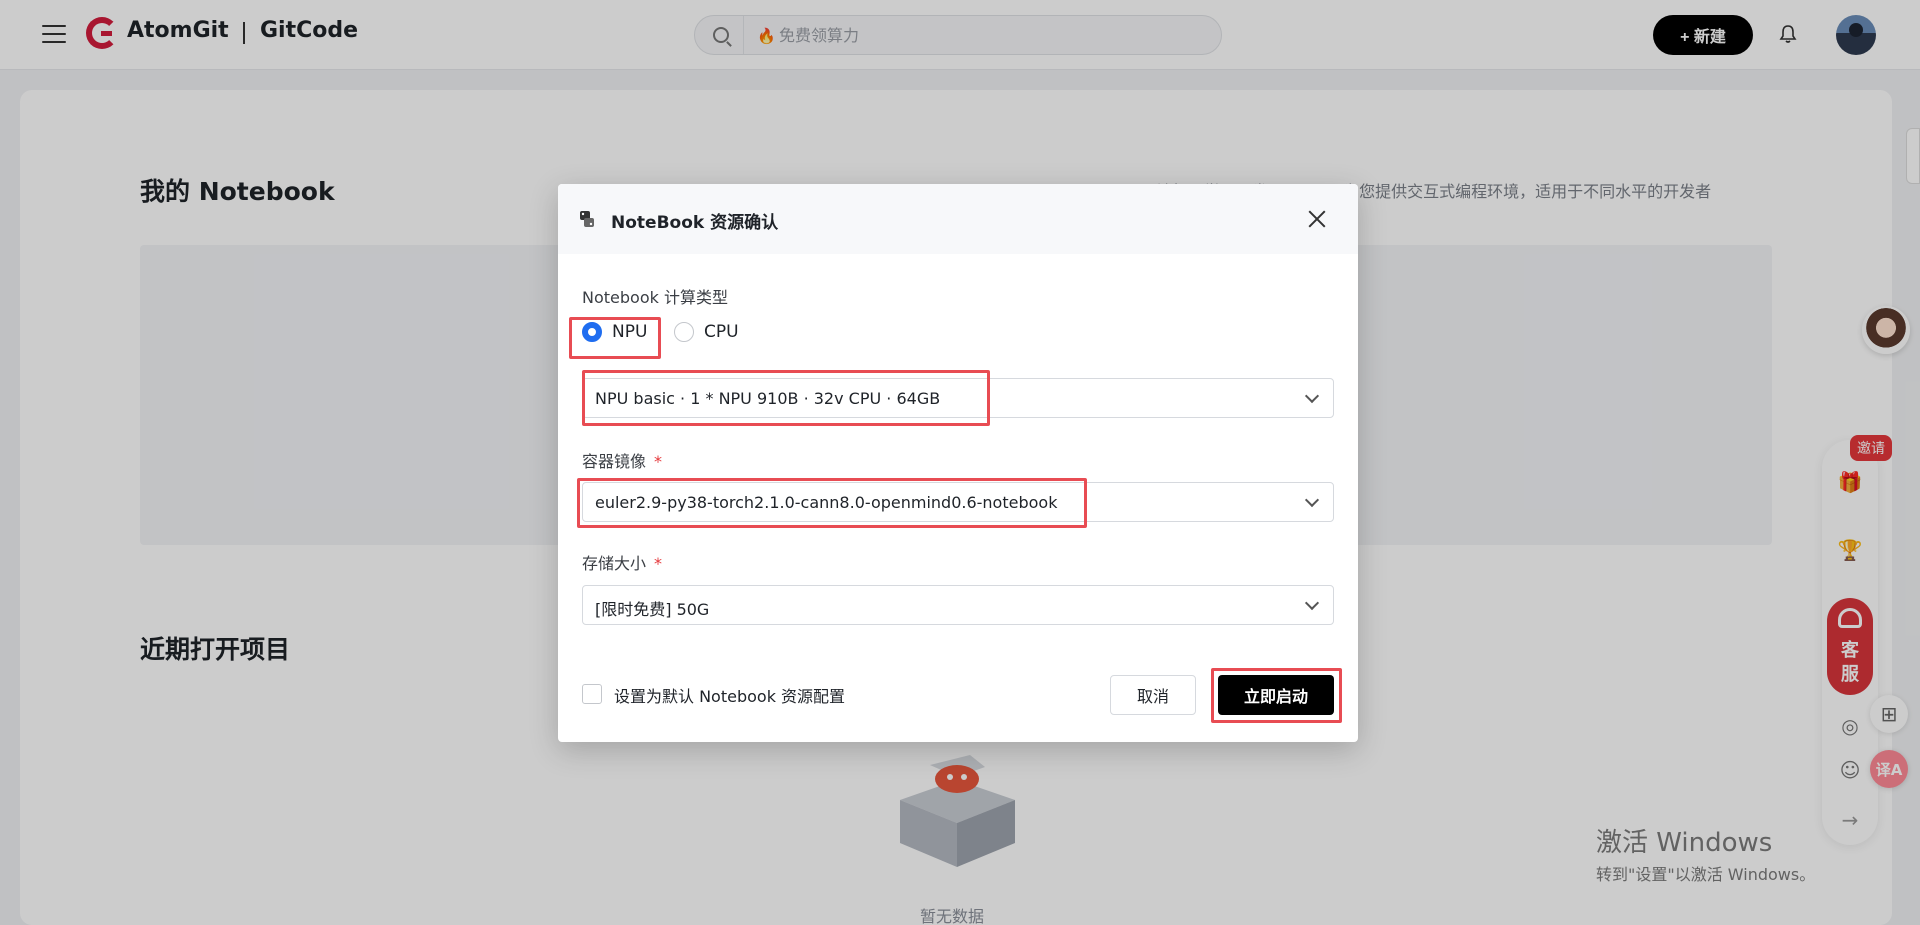 The height and width of the screenshot is (925, 1920). I want to click on container-image-label: 容器镜像 *, so click(622, 460).